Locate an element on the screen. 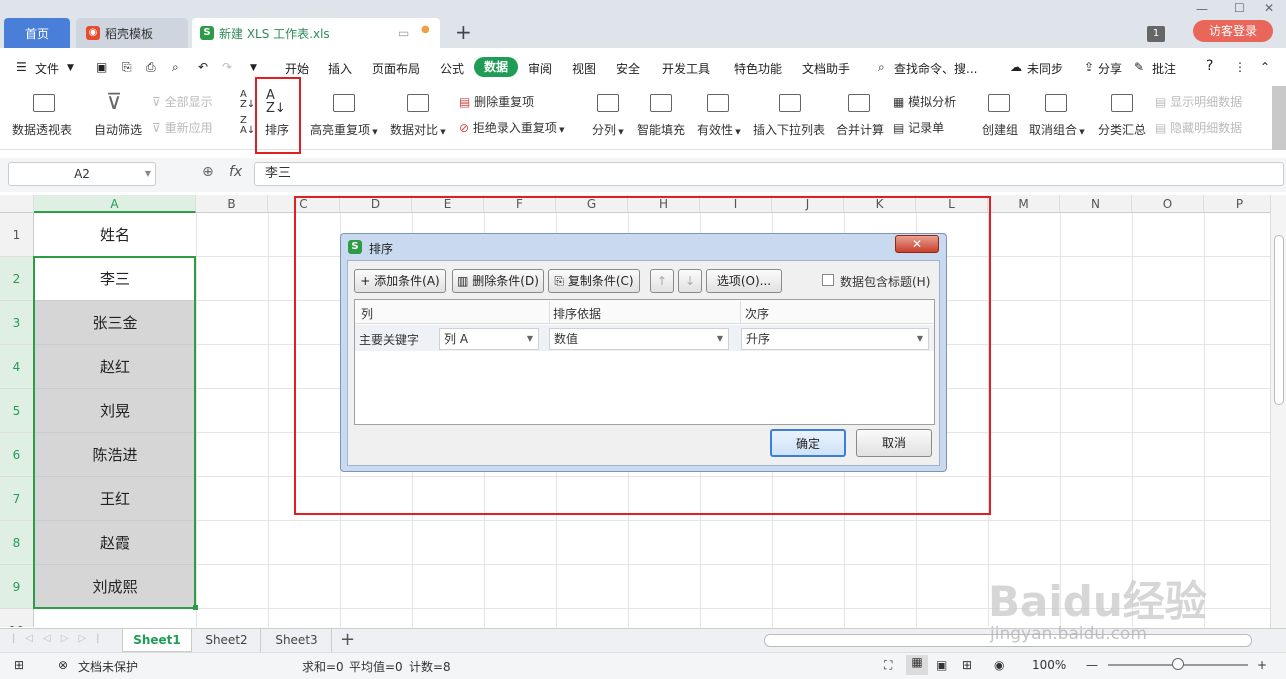  create-group-button: 创建组 is located at coordinates (1000, 129).